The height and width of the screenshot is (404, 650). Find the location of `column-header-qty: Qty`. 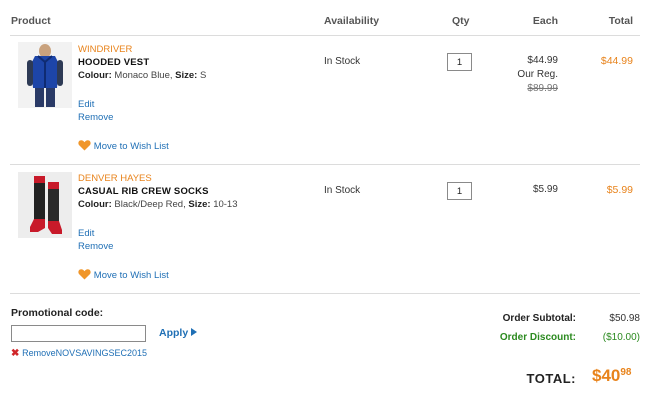

column-header-qty: Qty is located at coordinates (461, 21).